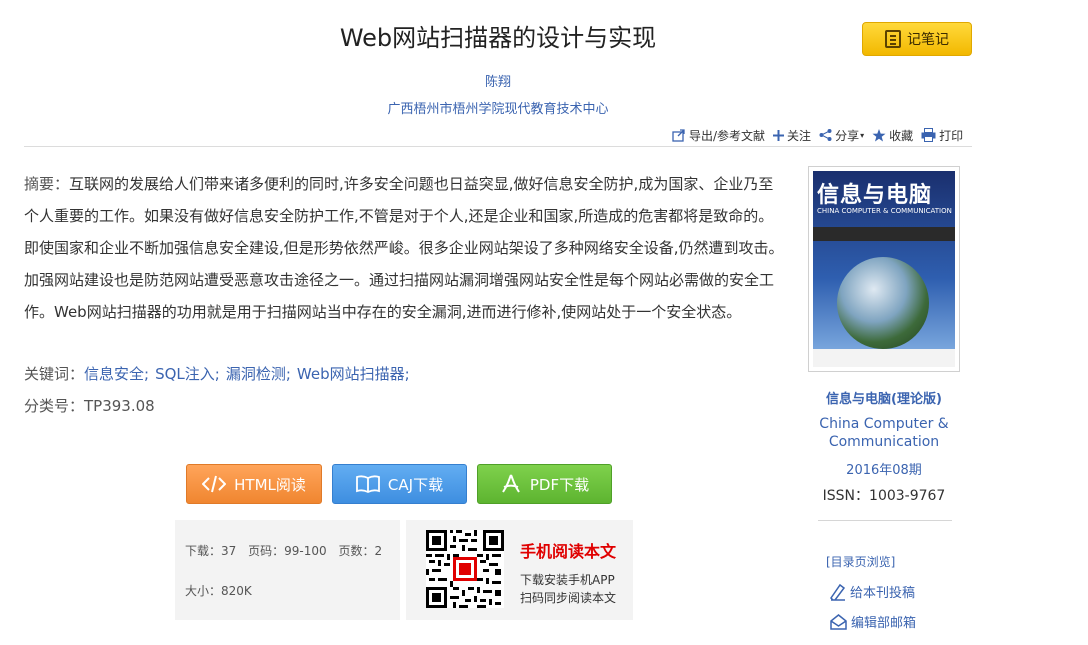 The width and height of the screenshot is (1088, 645). I want to click on printer-icon, so click(928, 135).